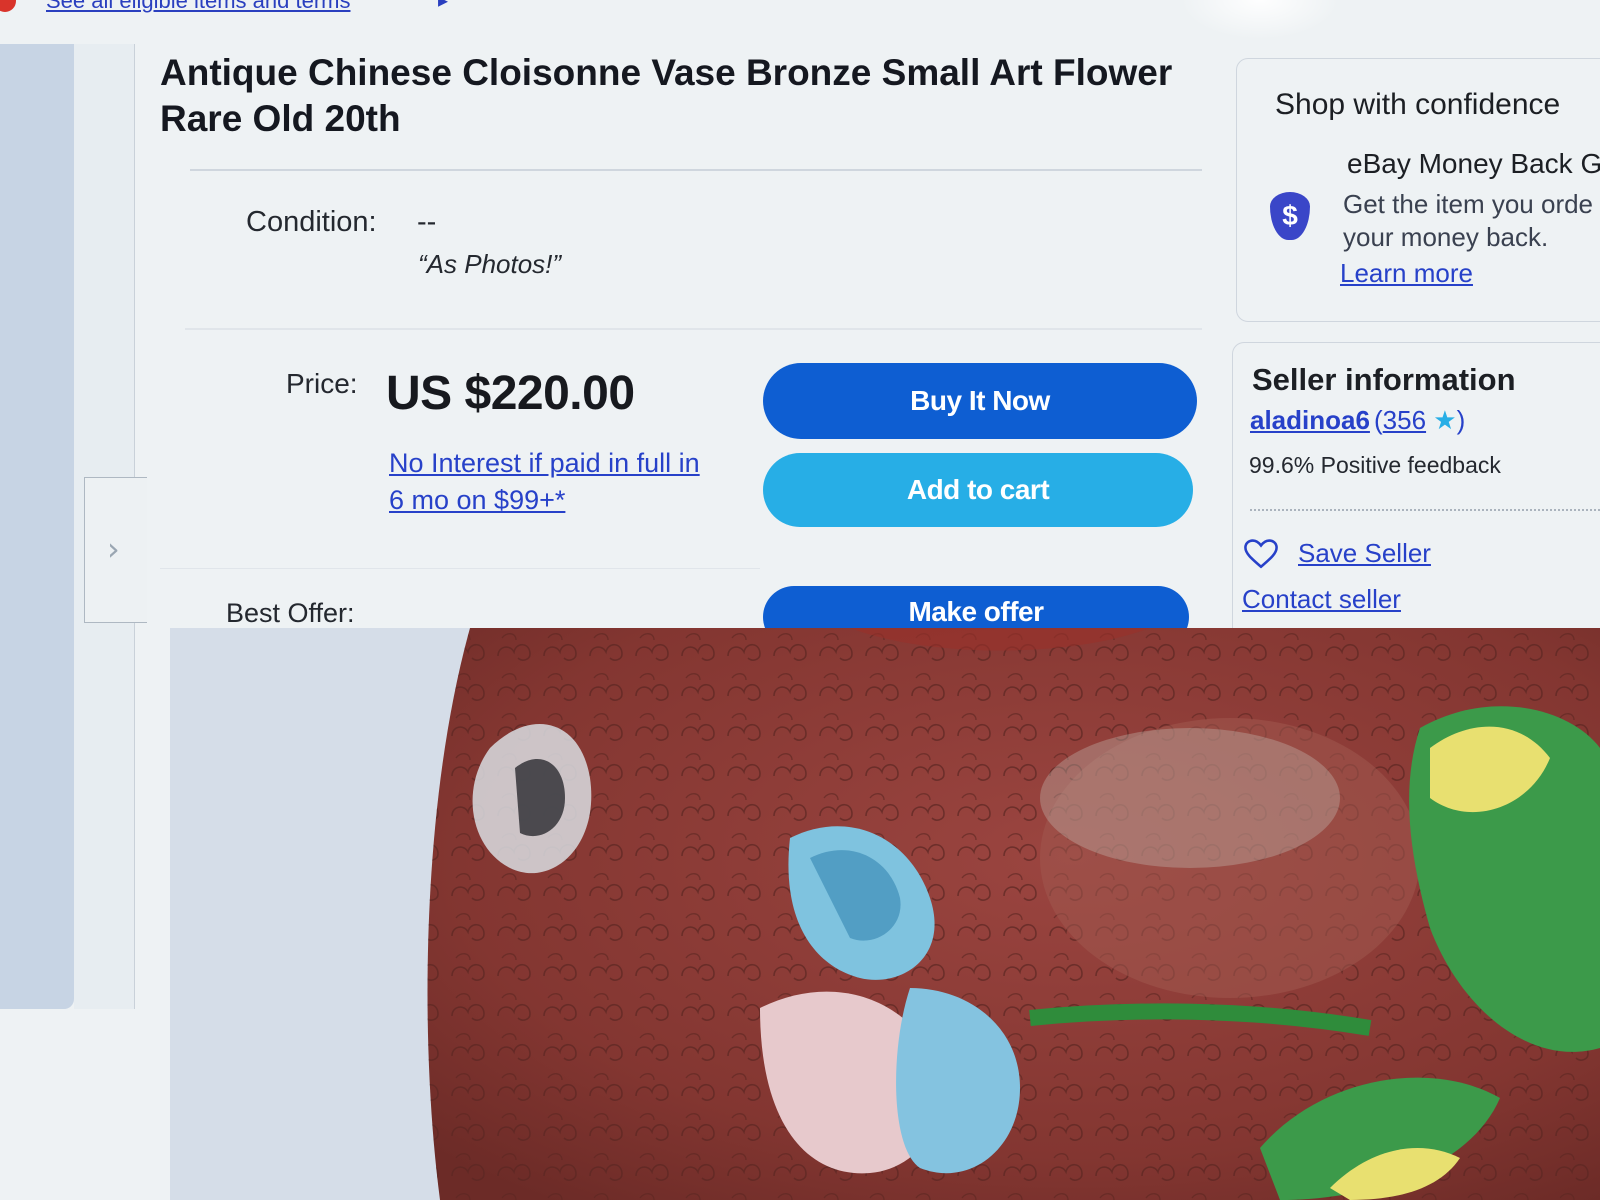 The height and width of the screenshot is (1200, 1600). I want to click on condition-value: --, so click(427, 222).